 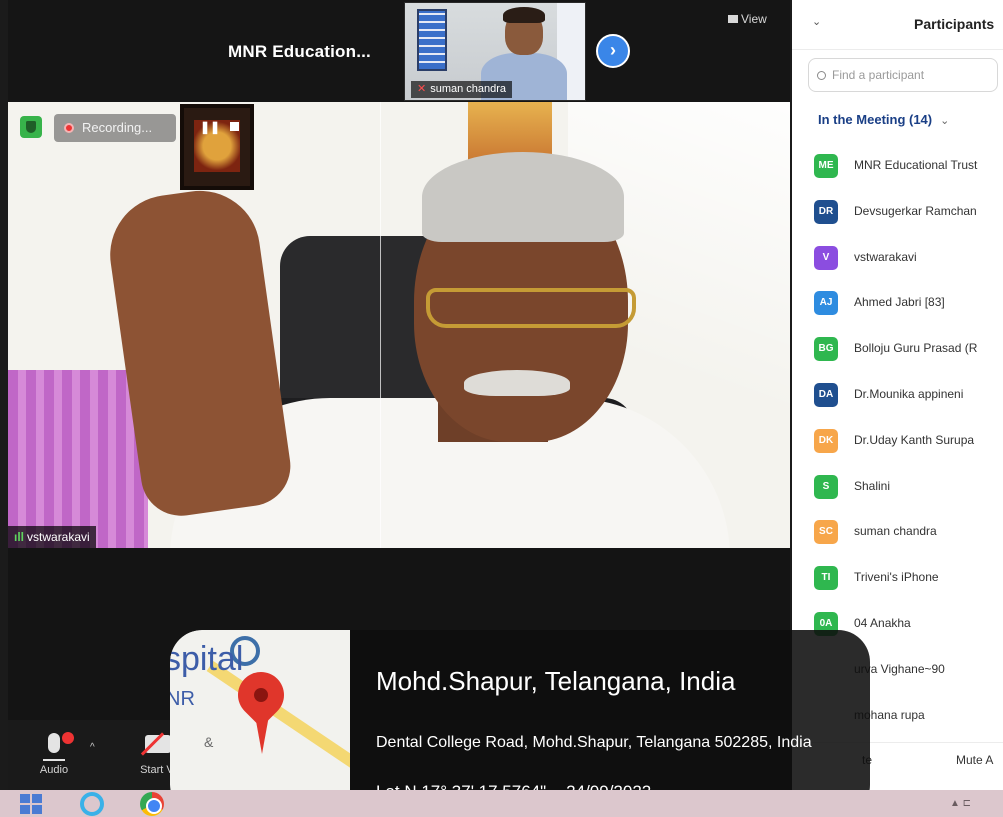 What do you see at coordinates (885, 256) in the screenshot?
I see `participant-name: vstwarakavi` at bounding box center [885, 256].